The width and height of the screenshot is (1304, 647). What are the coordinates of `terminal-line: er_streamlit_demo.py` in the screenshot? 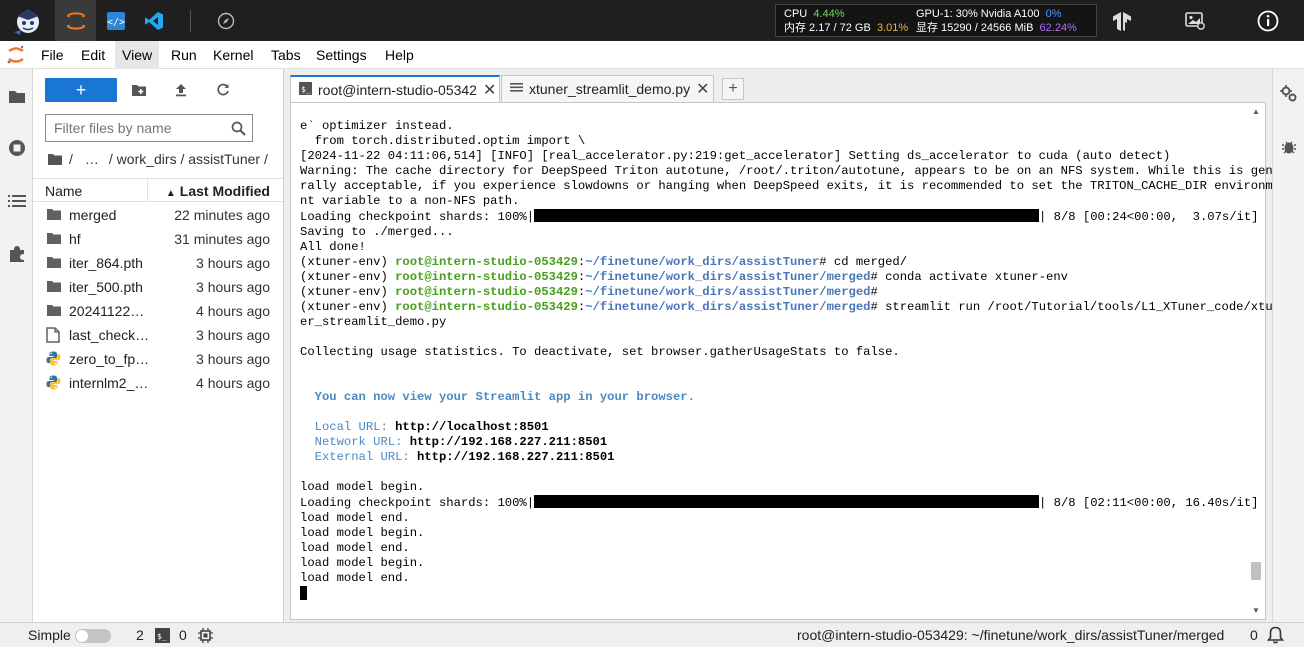 It's located at (373, 322).